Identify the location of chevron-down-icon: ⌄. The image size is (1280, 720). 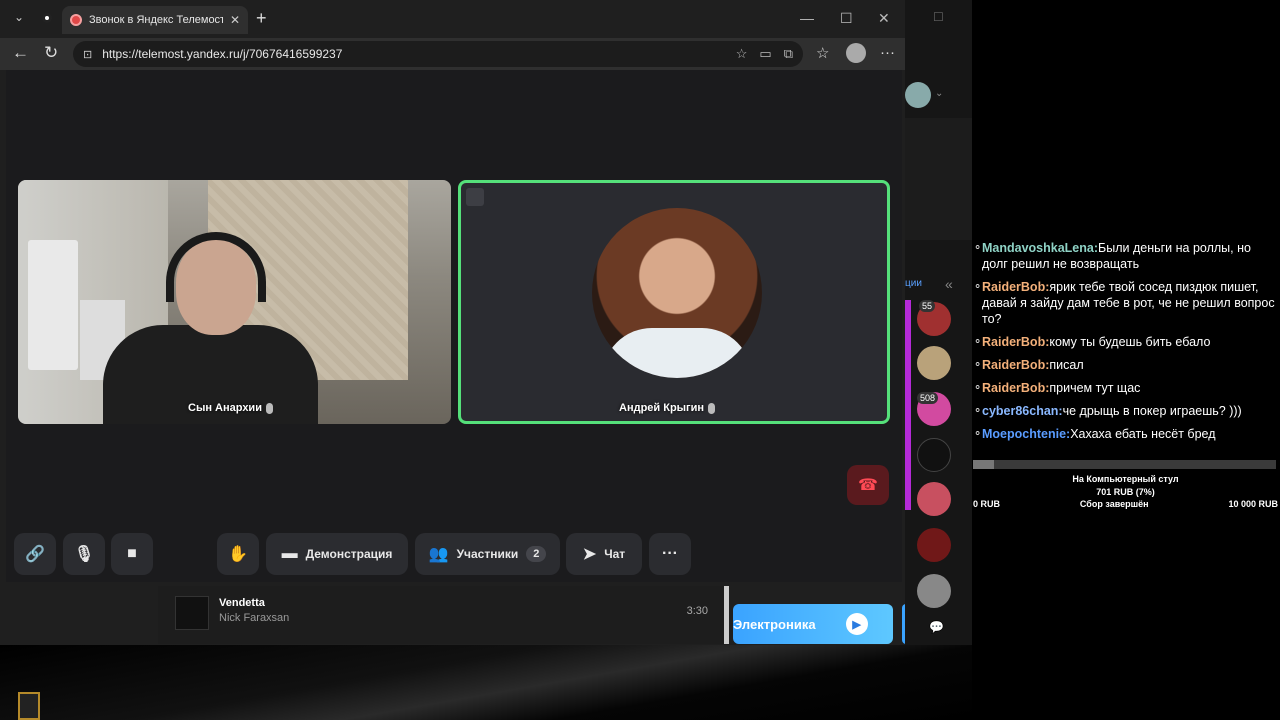
(939, 93).